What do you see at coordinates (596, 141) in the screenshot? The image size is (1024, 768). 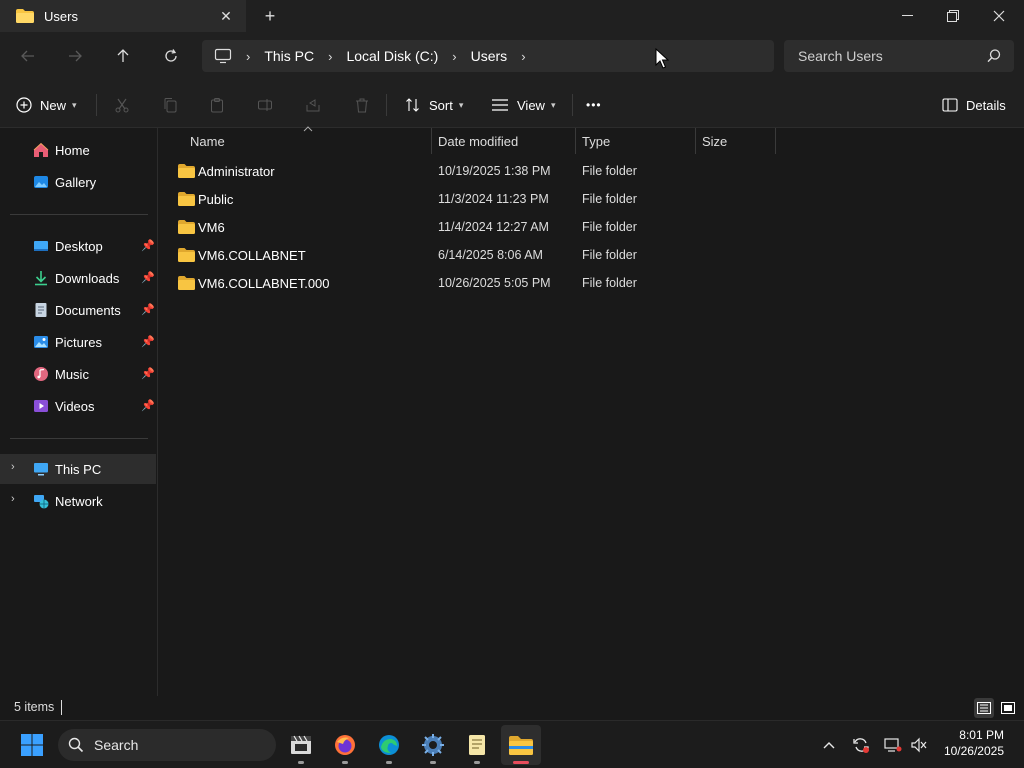 I see `column-header-type: Type` at bounding box center [596, 141].